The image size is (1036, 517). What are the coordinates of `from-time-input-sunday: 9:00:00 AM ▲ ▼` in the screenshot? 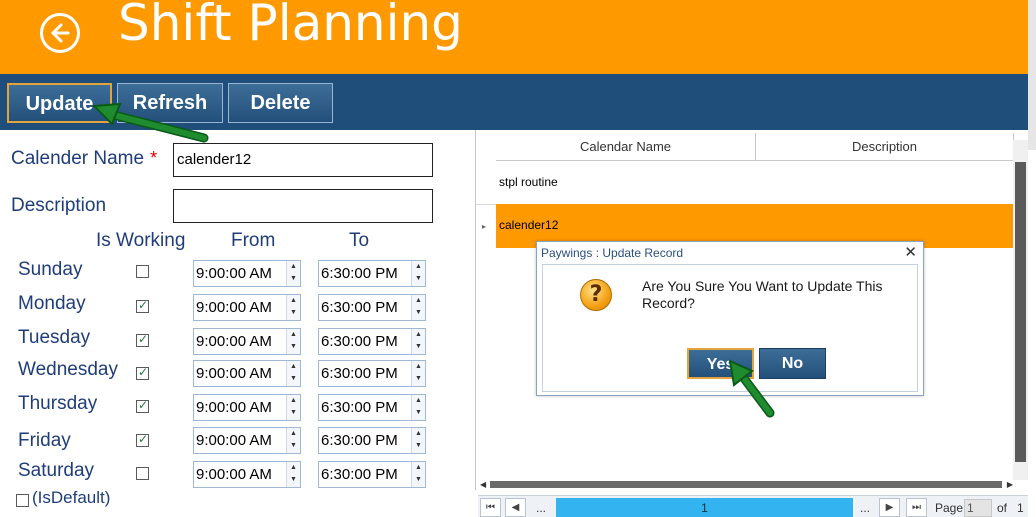 It's located at (247, 273).